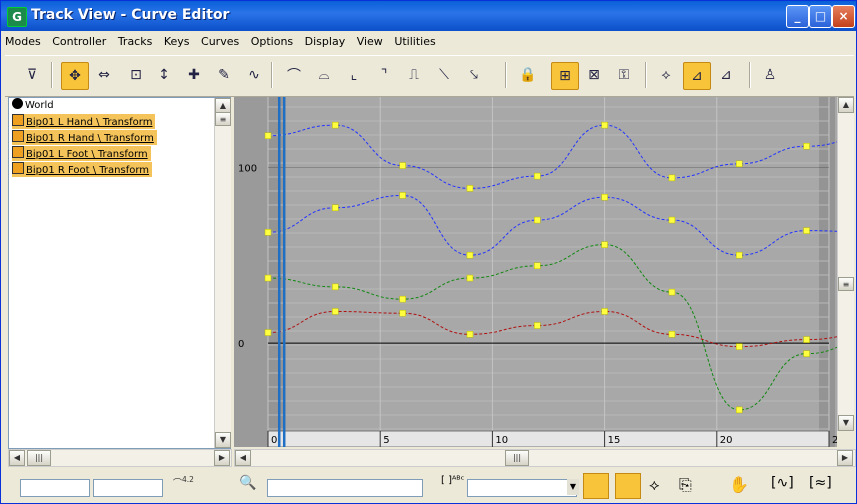 This screenshot has width=857, height=504. What do you see at coordinates (128, 488) in the screenshot?
I see `key-value-field` at bounding box center [128, 488].